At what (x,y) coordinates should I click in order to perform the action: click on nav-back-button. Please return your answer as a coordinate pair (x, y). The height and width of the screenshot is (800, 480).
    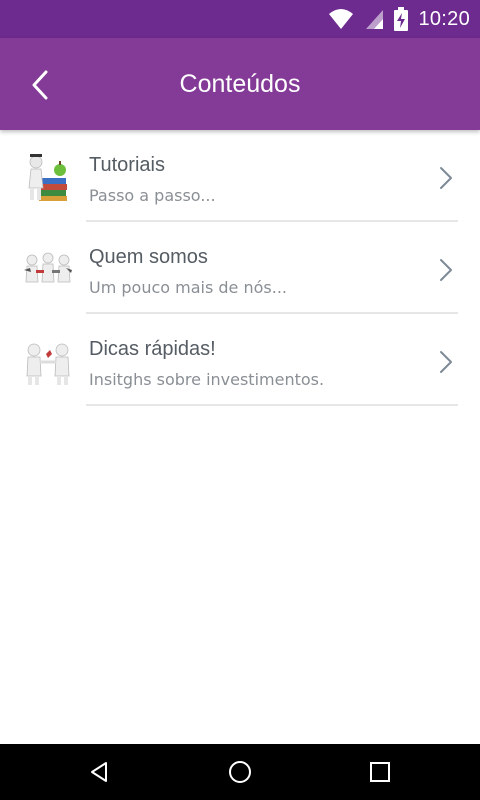
    Looking at the image, I should click on (99, 772).